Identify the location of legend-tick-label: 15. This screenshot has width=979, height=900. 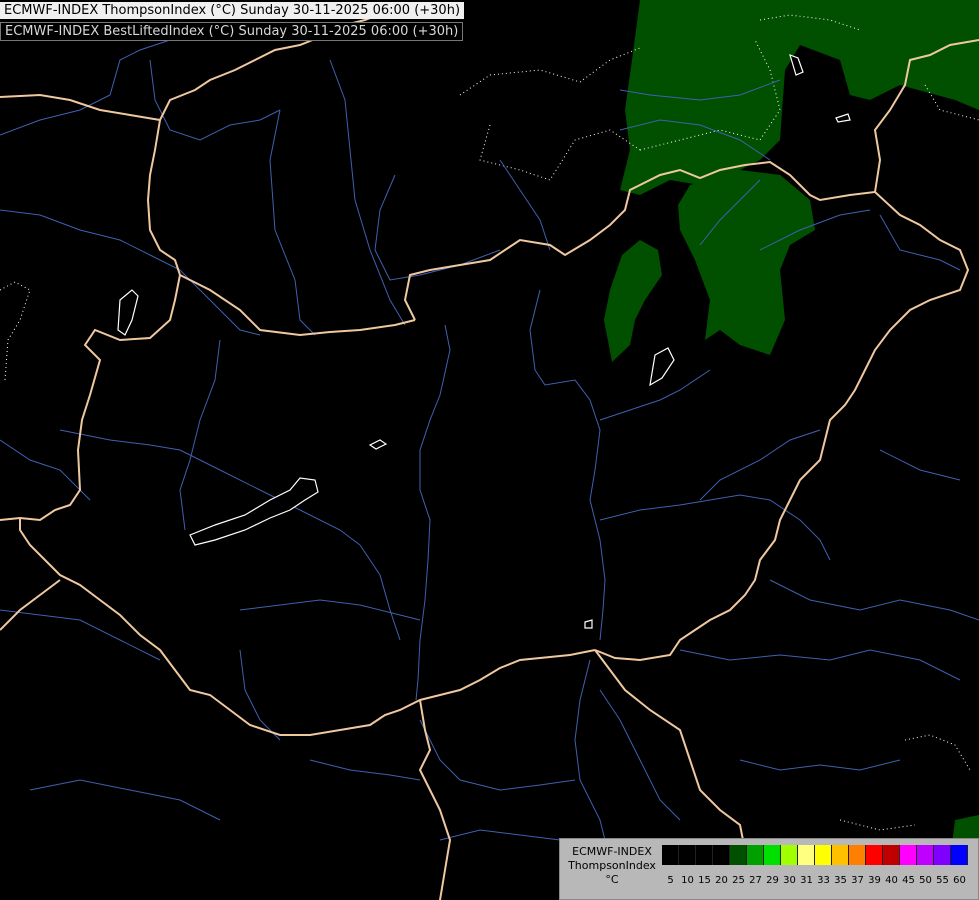
(704, 880).